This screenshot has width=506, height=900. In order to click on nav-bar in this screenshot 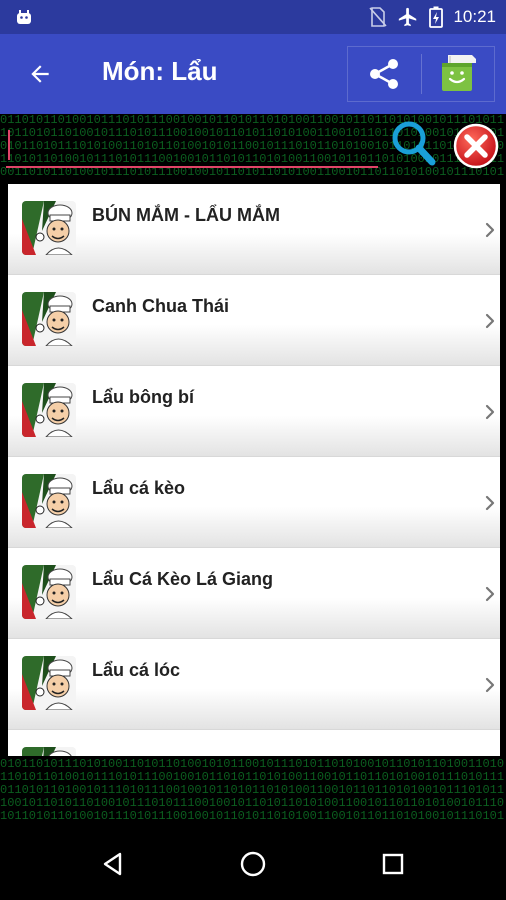, I will do `click(253, 864)`.